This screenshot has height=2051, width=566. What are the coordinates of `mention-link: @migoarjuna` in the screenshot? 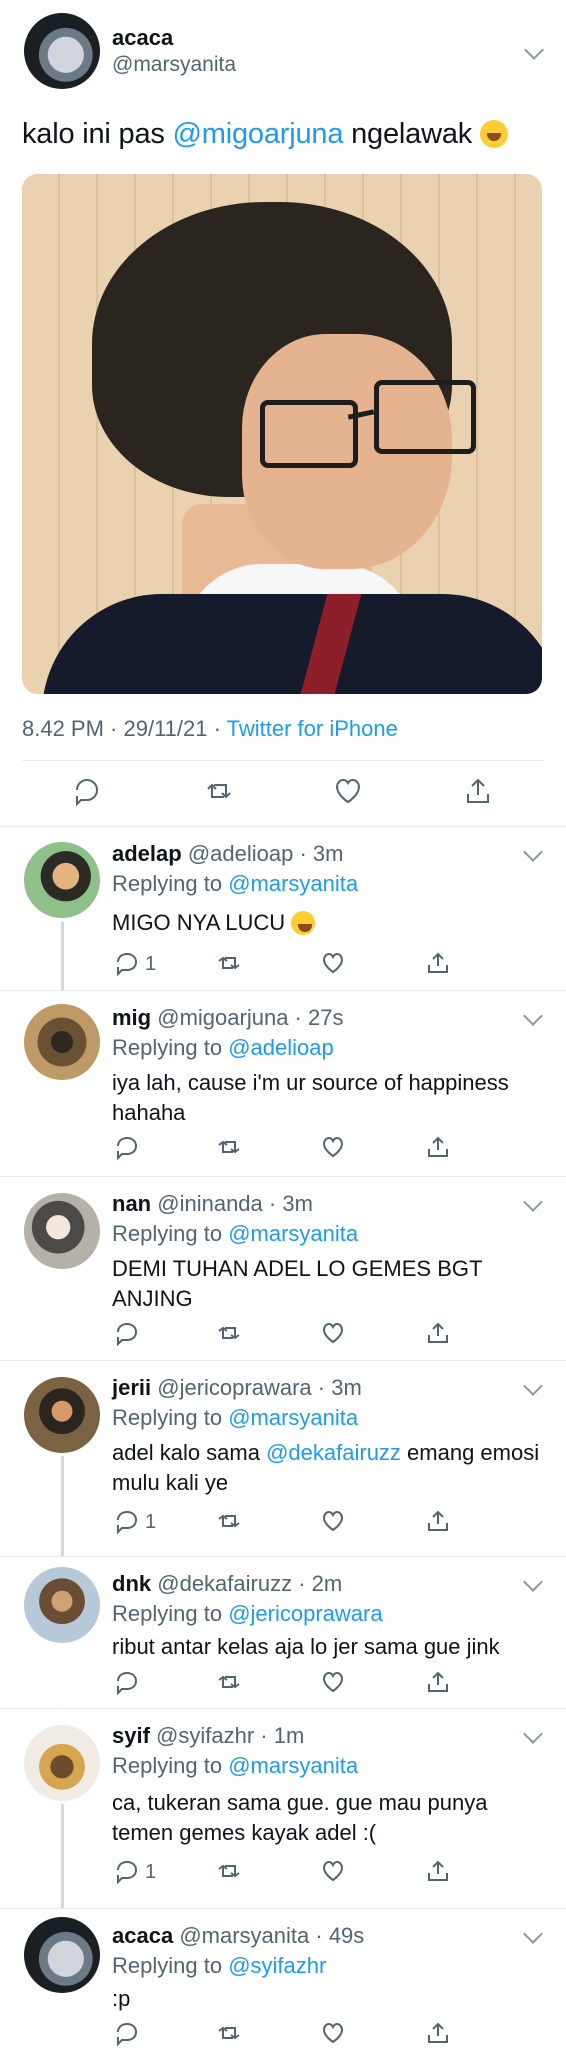 It's located at (258, 134).